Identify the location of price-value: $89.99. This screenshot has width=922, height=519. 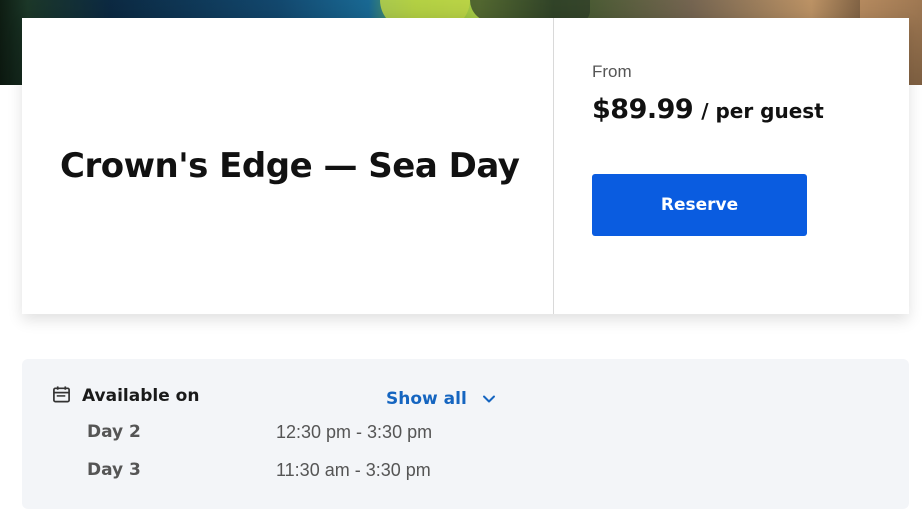
(643, 109).